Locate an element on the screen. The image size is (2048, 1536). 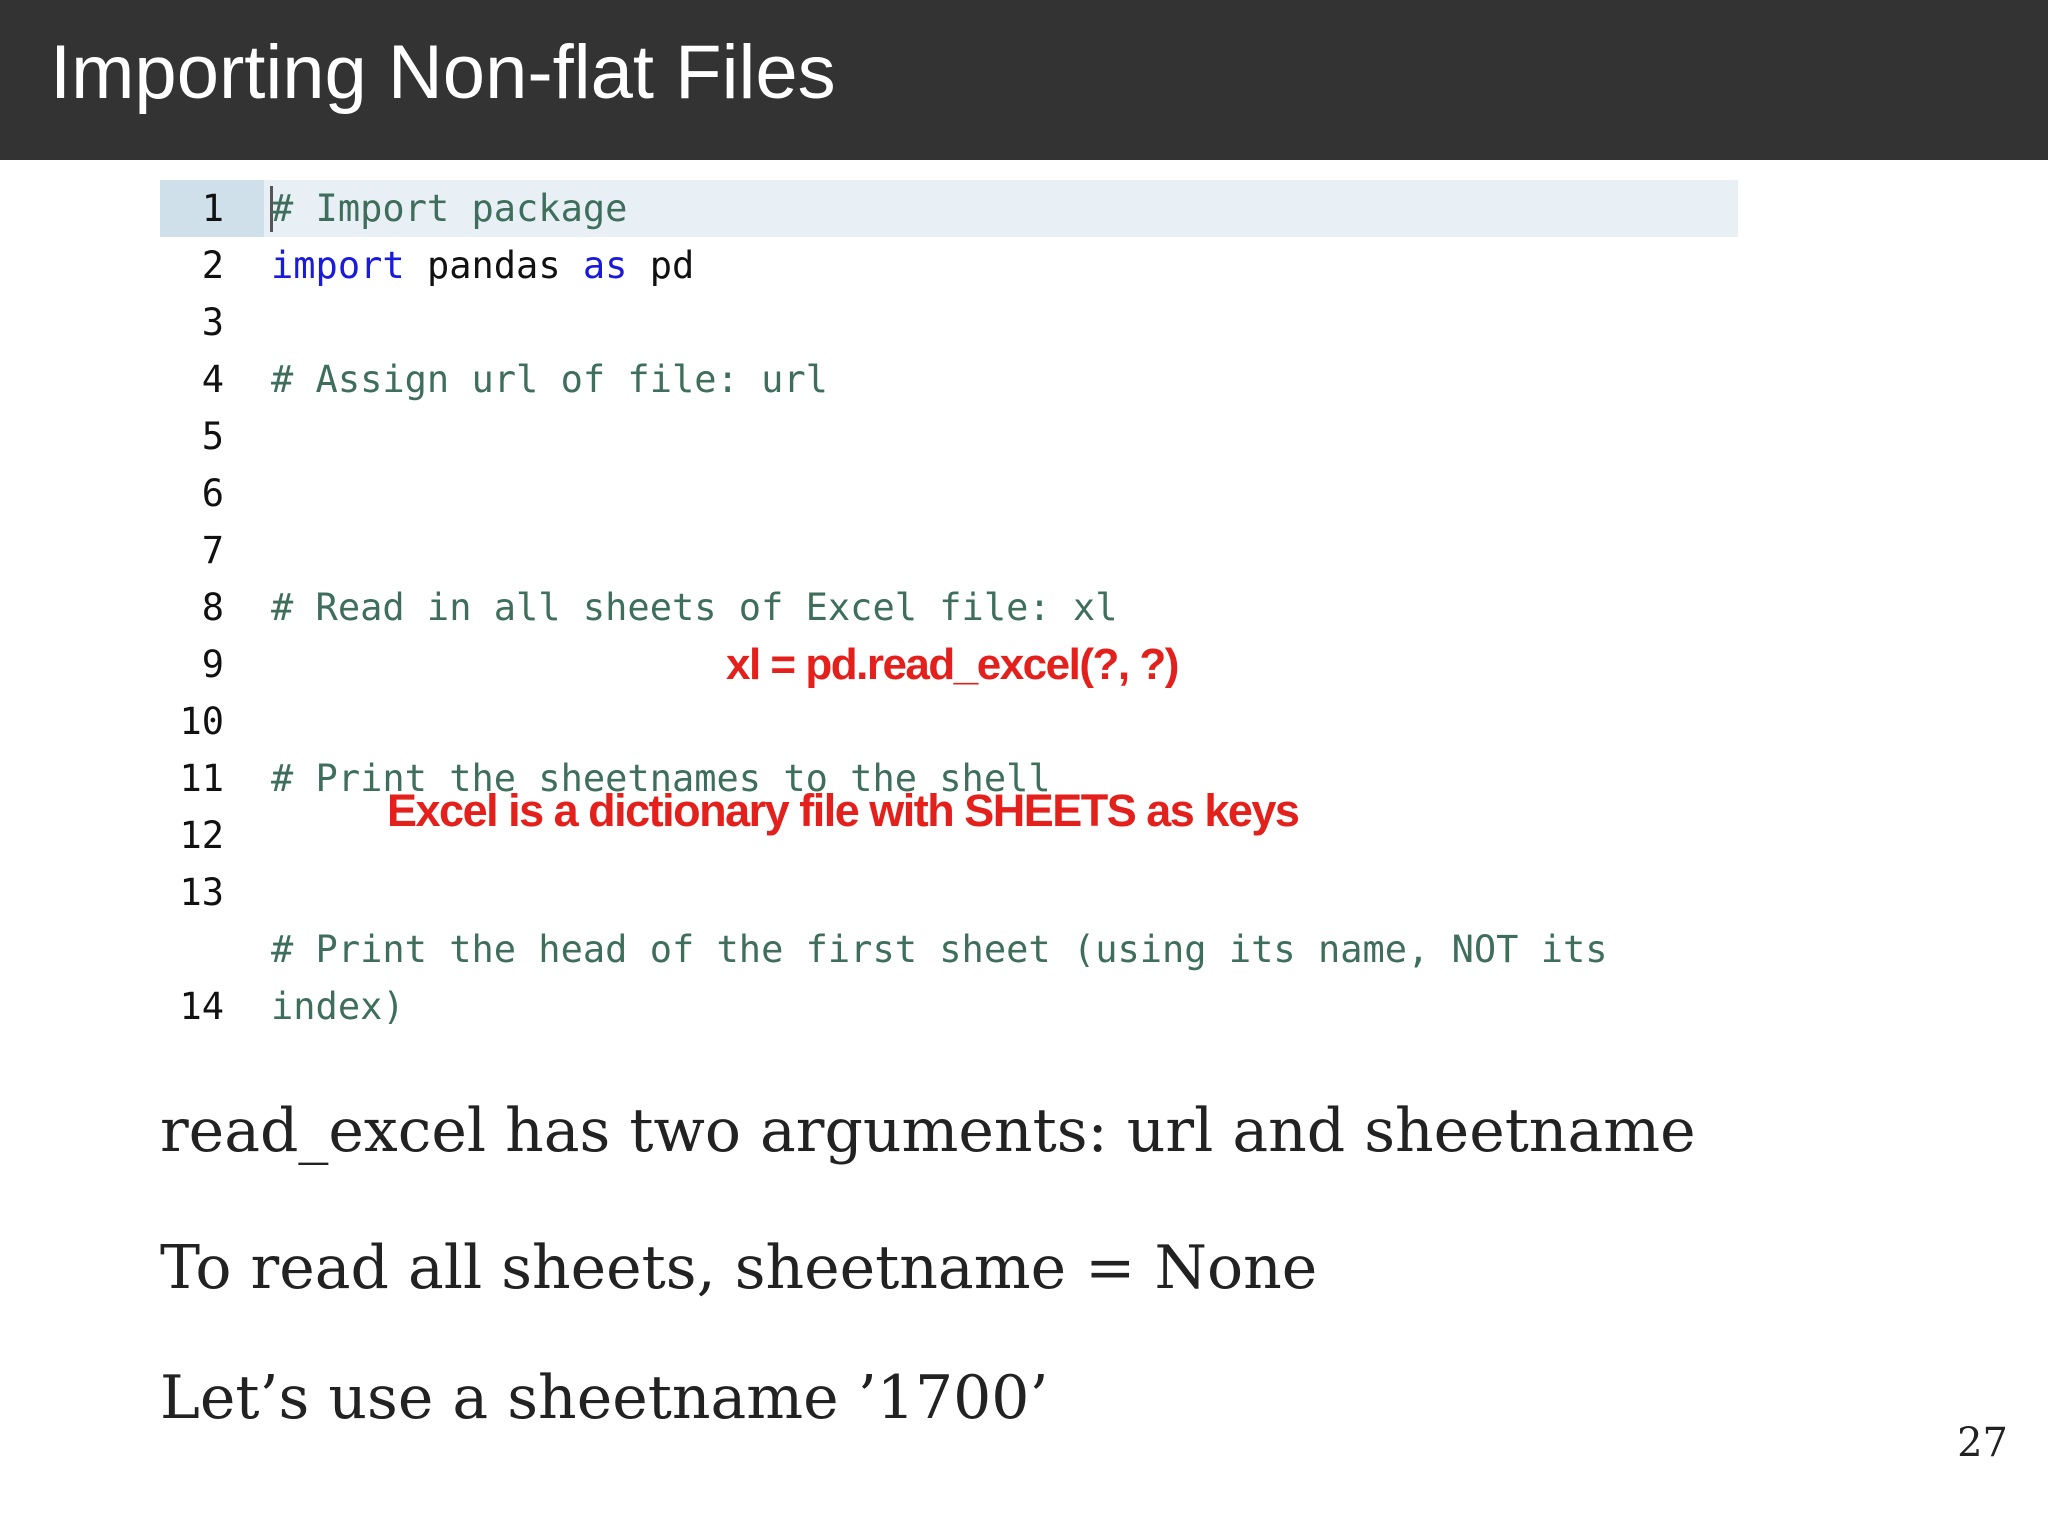
code-line-comment-read: # Read in all sheets of Excel file: xl is located at coordinates (694, 607).